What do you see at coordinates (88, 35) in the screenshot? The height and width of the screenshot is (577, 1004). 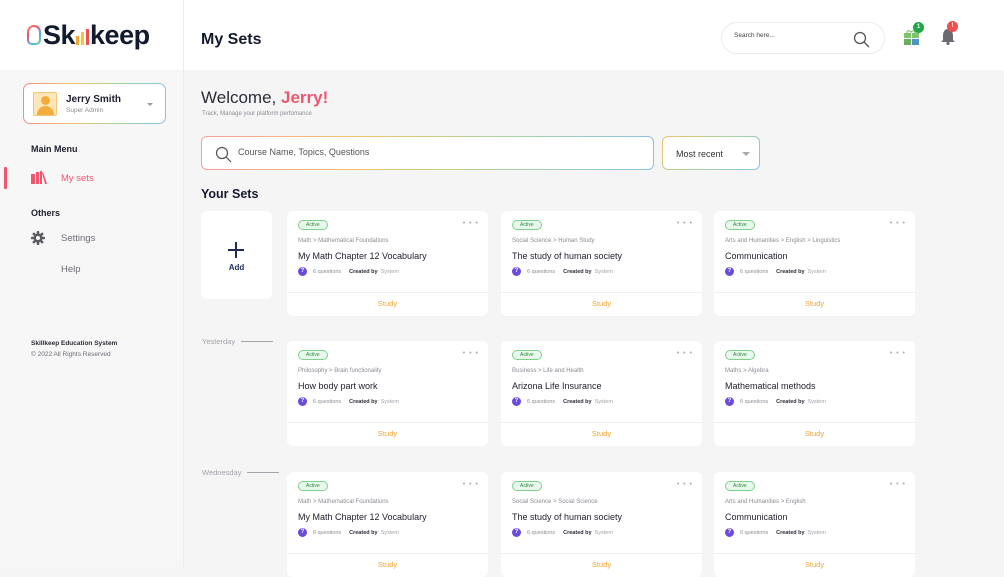 I see `logo: Sk keep` at bounding box center [88, 35].